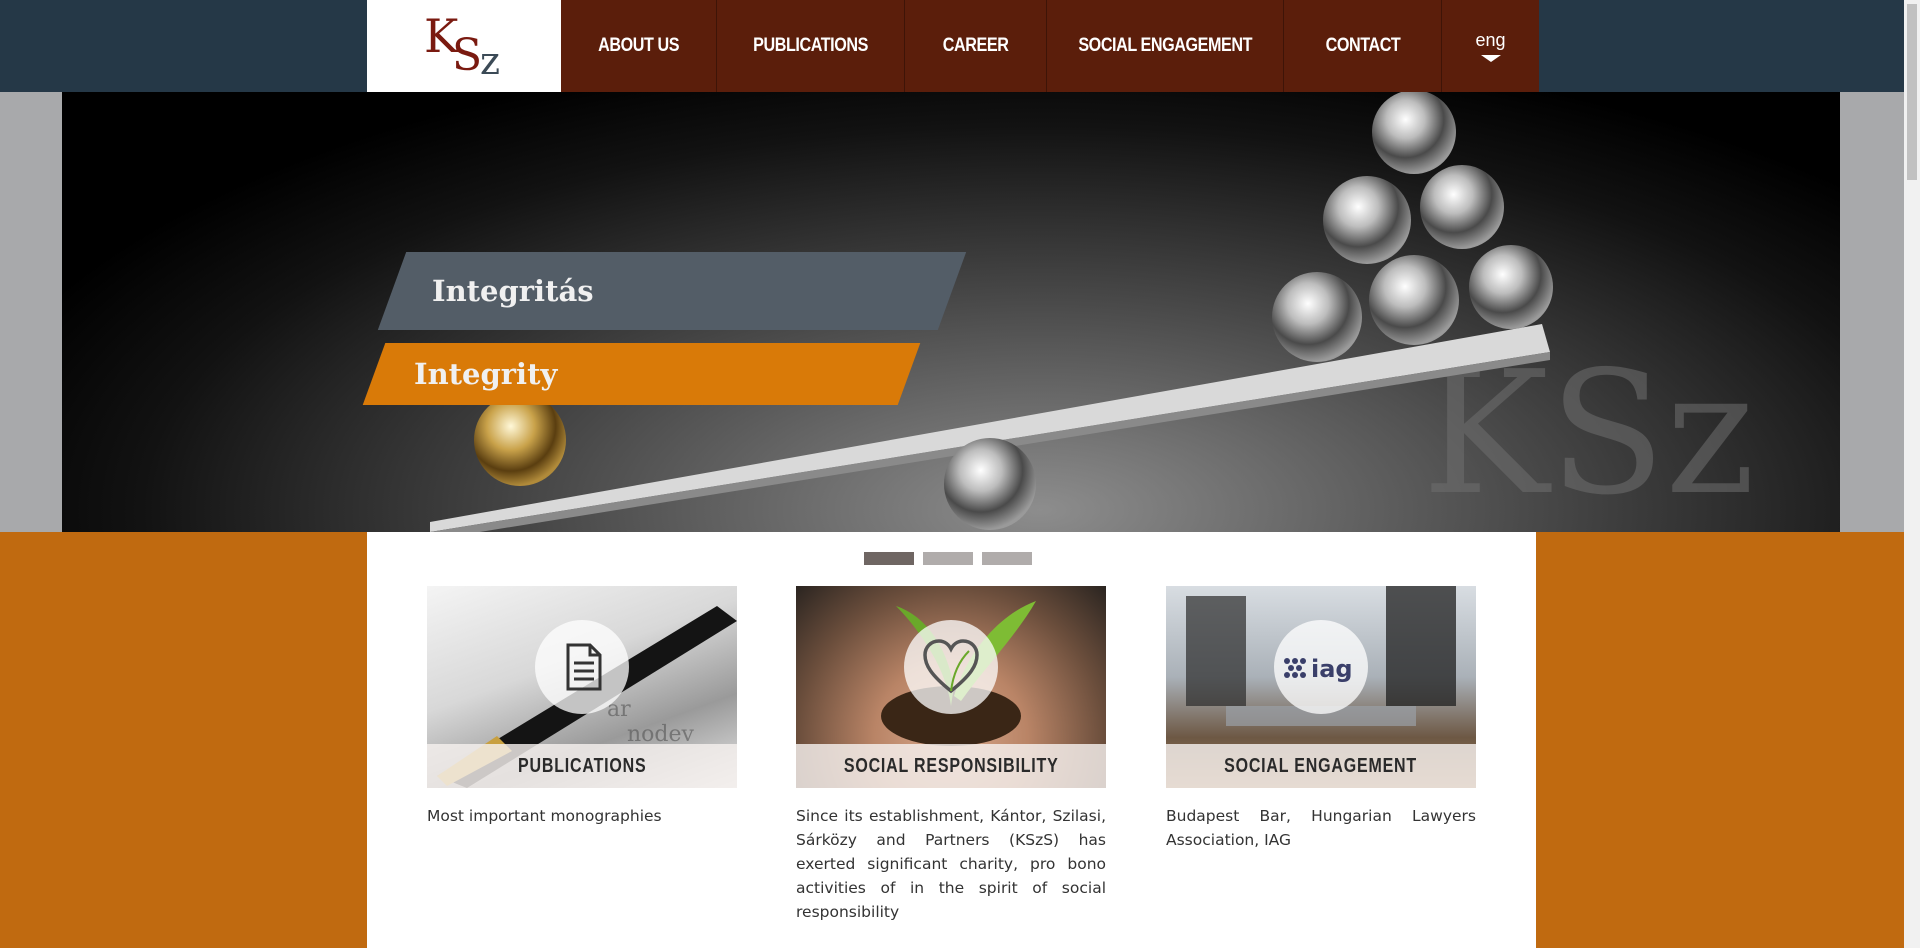 The height and width of the screenshot is (948, 1920). I want to click on svg-text: S, so click(467, 55).